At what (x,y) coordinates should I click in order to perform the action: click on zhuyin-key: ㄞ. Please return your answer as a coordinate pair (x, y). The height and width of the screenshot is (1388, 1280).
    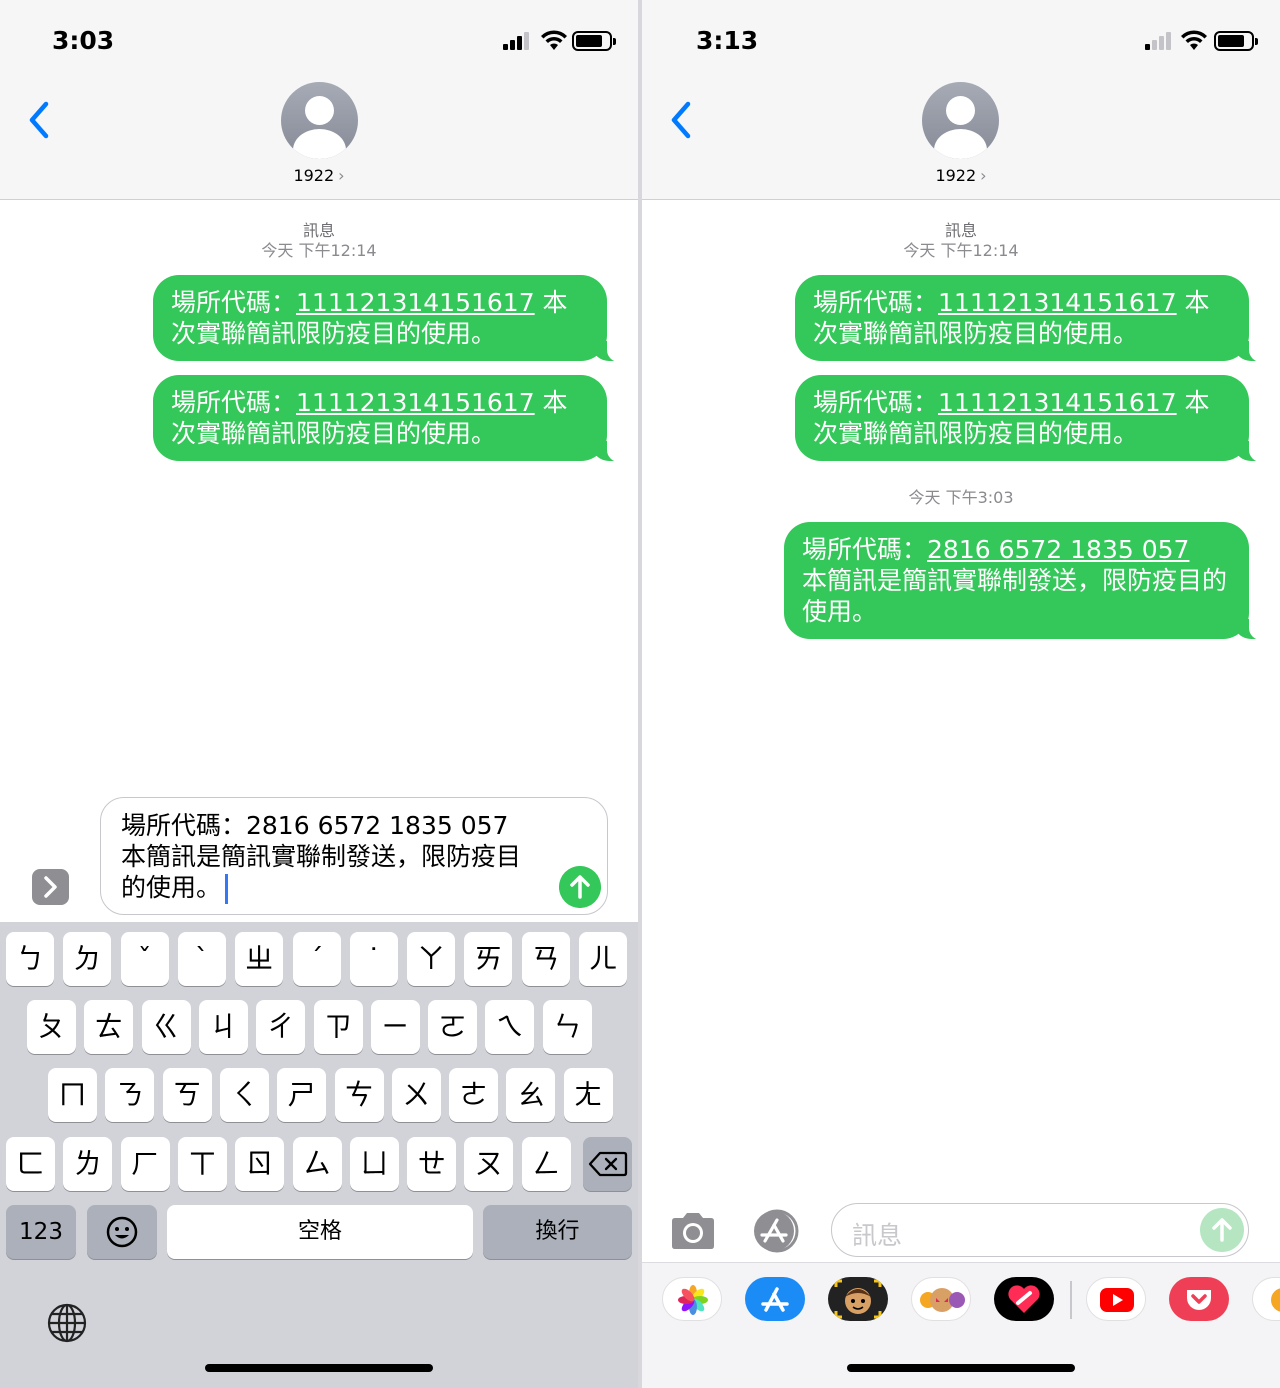
    Looking at the image, I should click on (488, 959).